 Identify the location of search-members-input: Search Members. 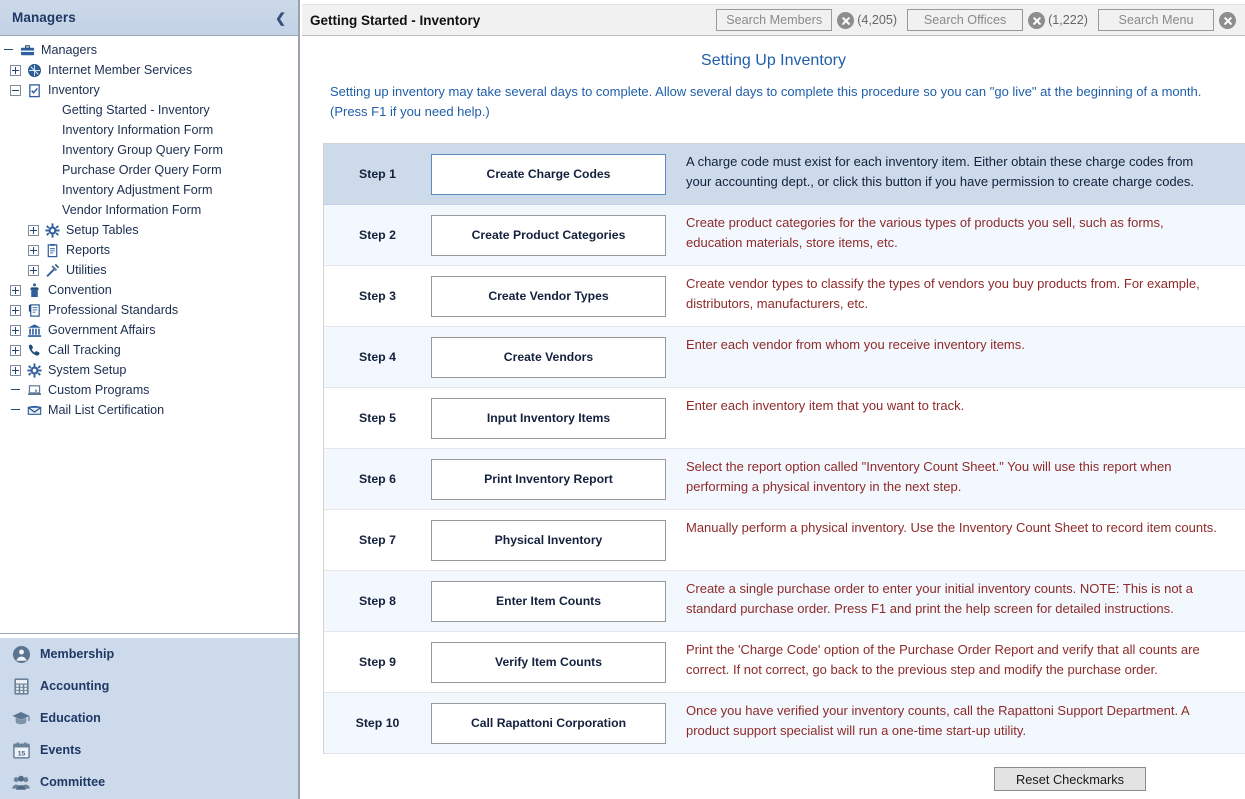
(774, 20).